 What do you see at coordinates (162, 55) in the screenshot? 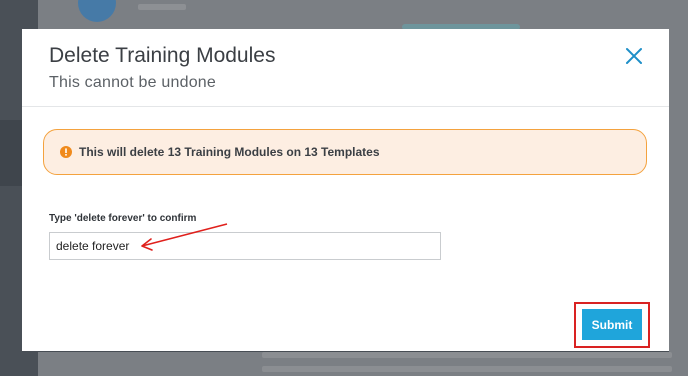
I see `modal-title: Delete Training Modules` at bounding box center [162, 55].